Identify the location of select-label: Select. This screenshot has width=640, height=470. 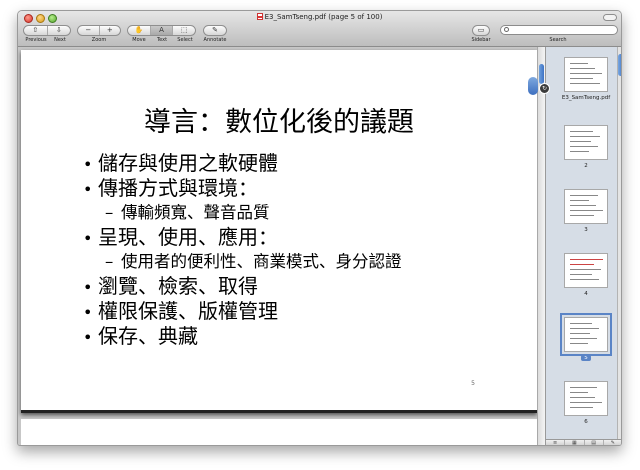
(185, 40).